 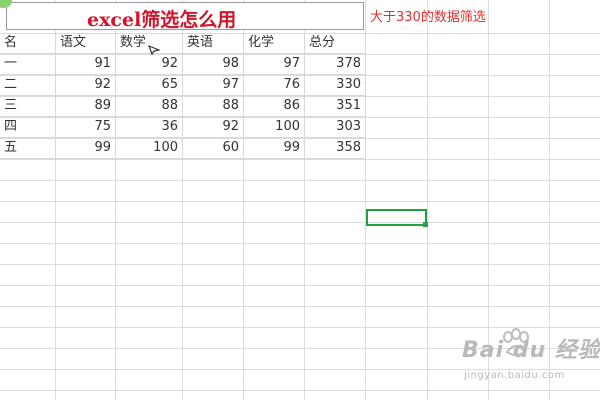 What do you see at coordinates (397, 218) in the screenshot?
I see `selected-cell` at bounding box center [397, 218].